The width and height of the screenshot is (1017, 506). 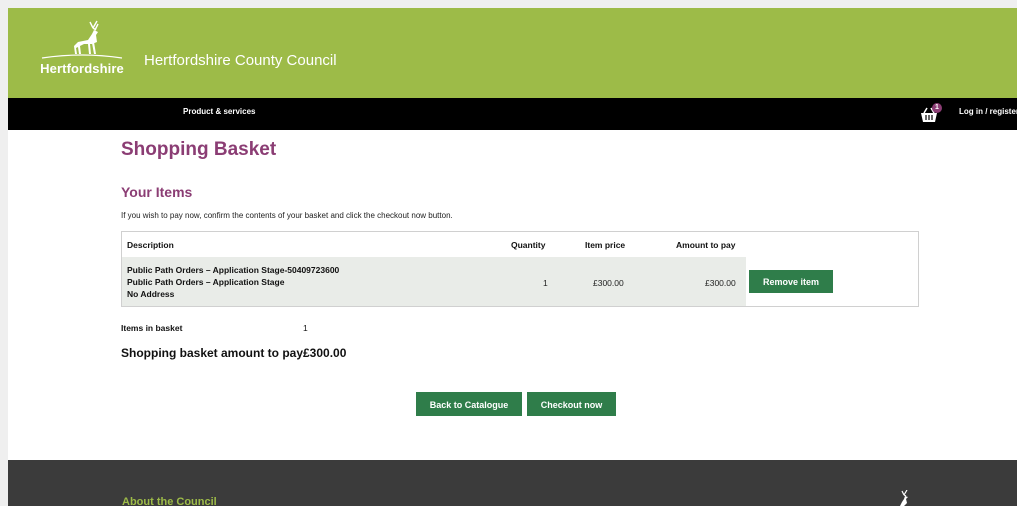 What do you see at coordinates (150, 245) in the screenshot?
I see `header-description: Description` at bounding box center [150, 245].